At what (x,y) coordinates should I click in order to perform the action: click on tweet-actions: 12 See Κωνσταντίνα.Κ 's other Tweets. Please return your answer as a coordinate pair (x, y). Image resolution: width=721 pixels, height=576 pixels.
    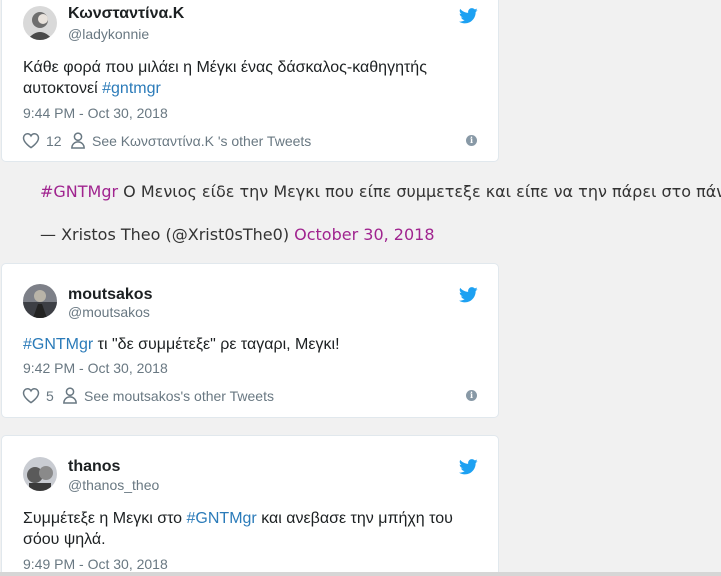
    Looking at the image, I should click on (172, 141).